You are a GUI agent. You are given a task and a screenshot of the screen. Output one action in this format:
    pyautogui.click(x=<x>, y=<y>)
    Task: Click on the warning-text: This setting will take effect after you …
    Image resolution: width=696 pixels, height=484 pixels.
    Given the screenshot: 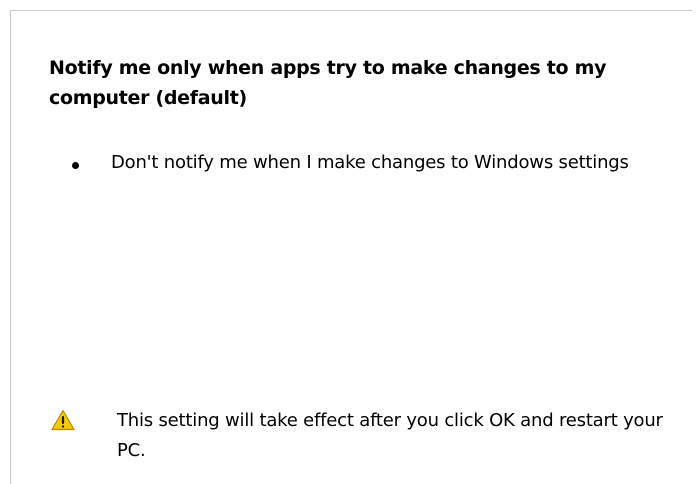 What is the action you would take?
    pyautogui.click(x=390, y=435)
    